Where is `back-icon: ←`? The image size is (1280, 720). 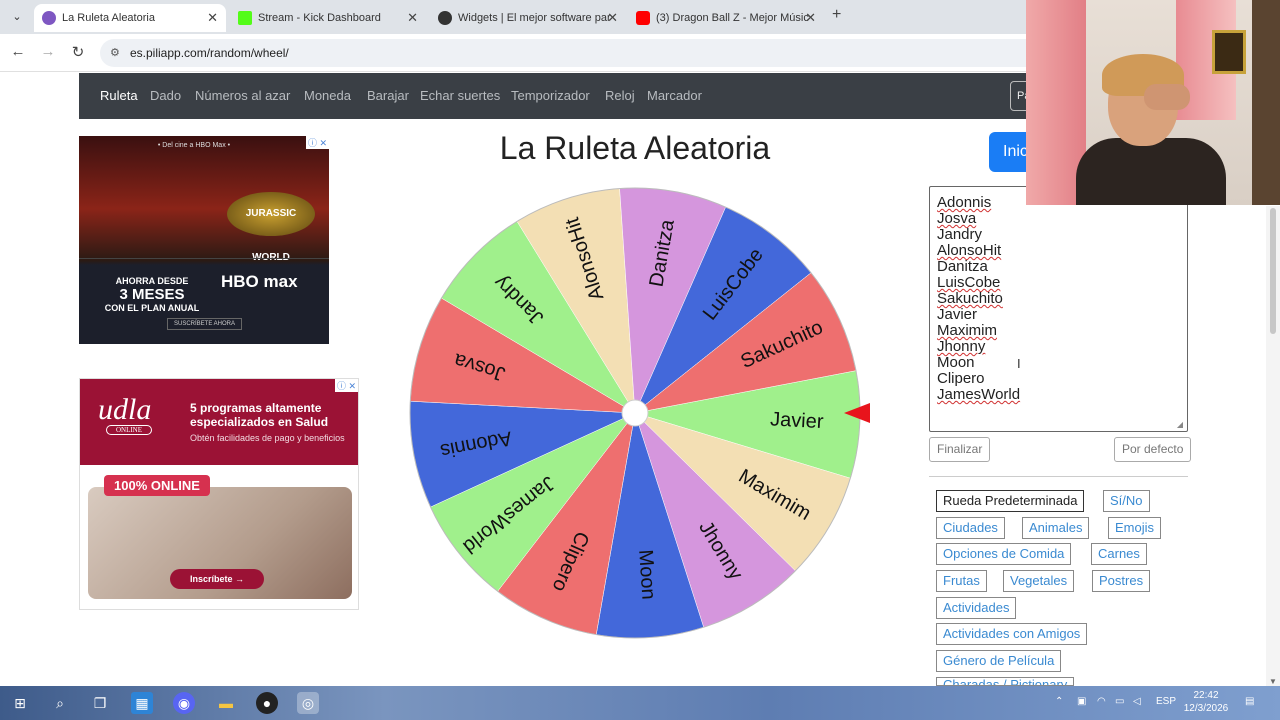
back-icon: ← is located at coordinates (18, 51).